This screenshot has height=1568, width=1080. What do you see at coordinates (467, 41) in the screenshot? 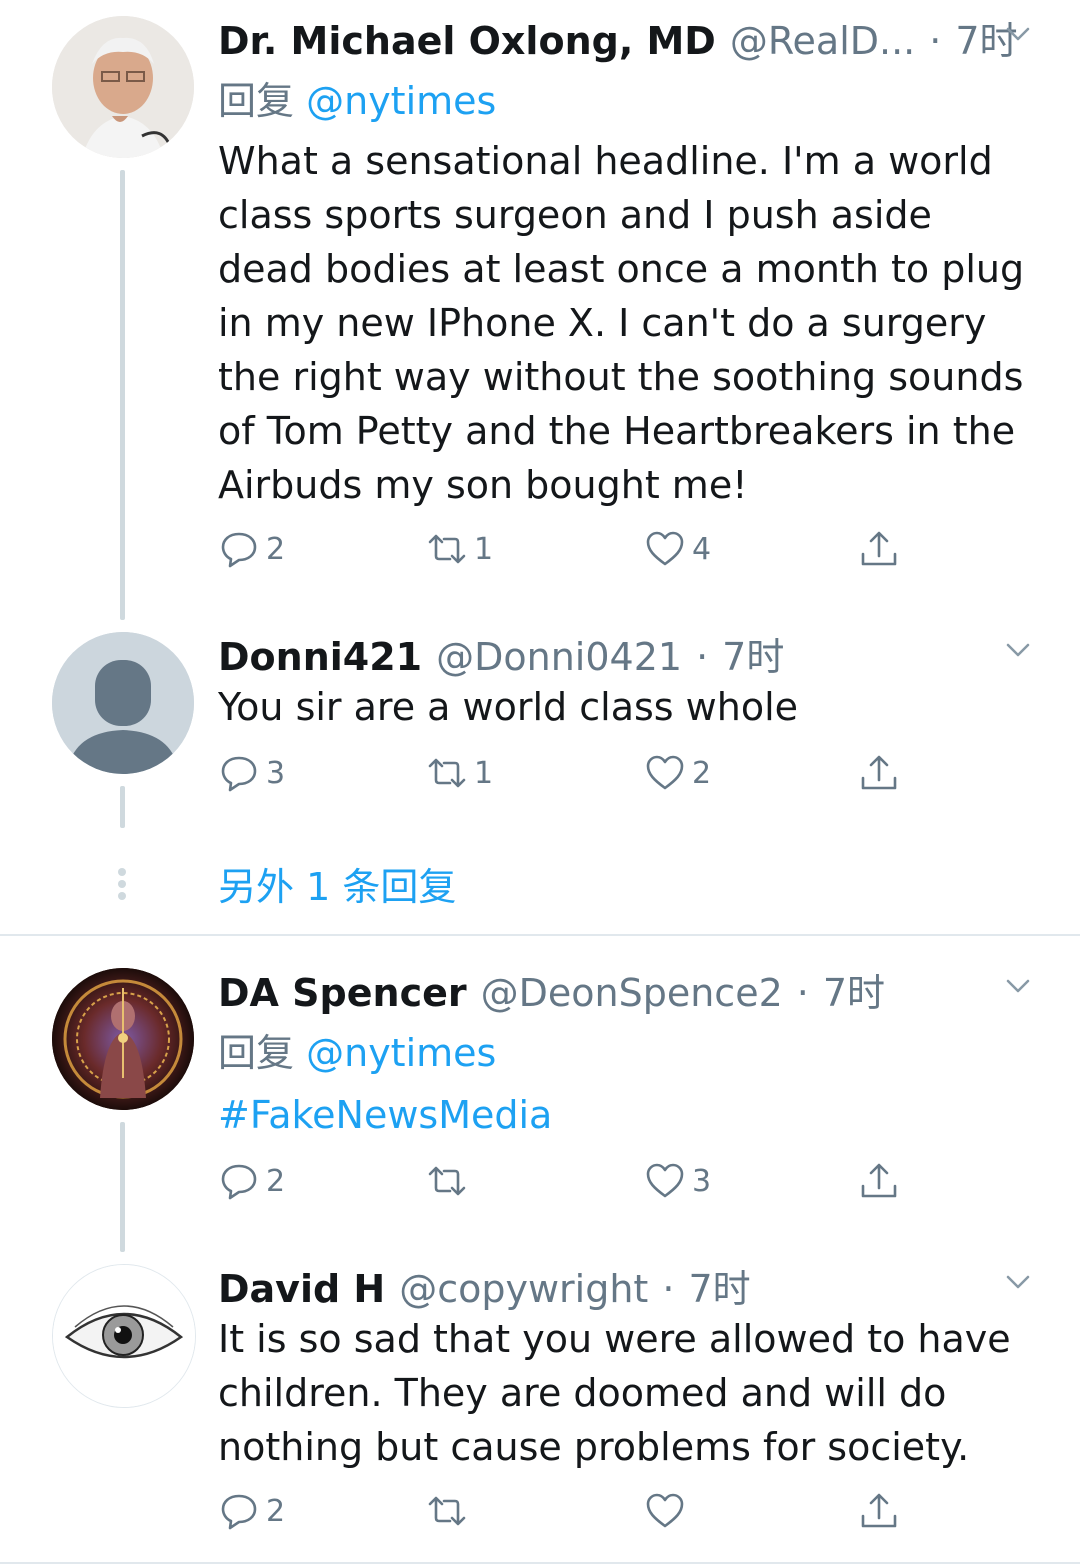
I see `display-name: Dr. Michael Oxlong, MD` at bounding box center [467, 41].